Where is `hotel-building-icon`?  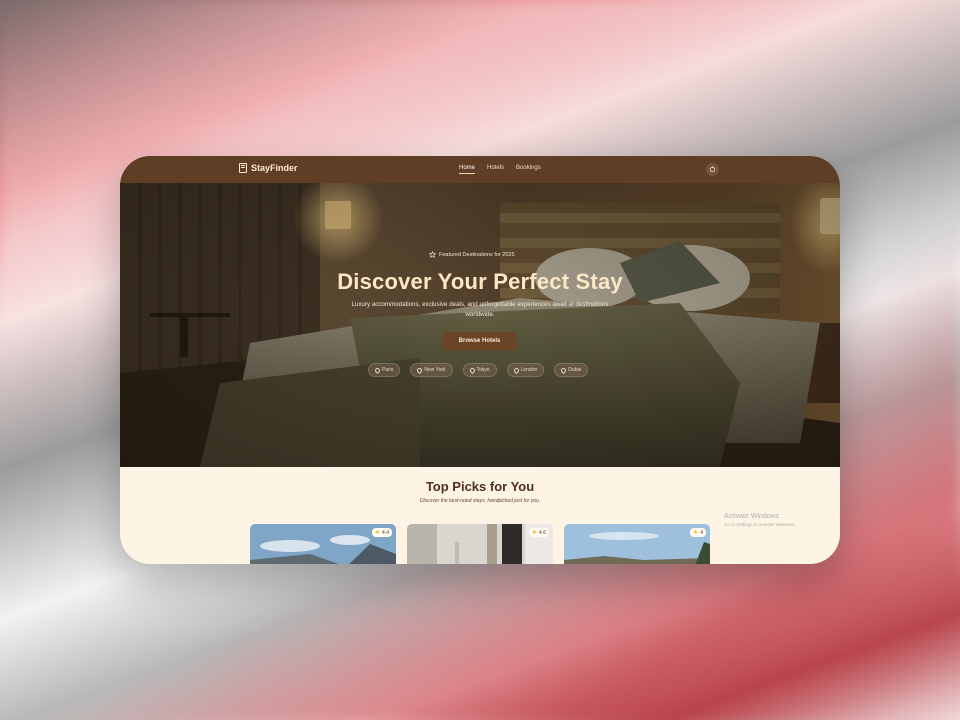 hotel-building-icon is located at coordinates (243, 168).